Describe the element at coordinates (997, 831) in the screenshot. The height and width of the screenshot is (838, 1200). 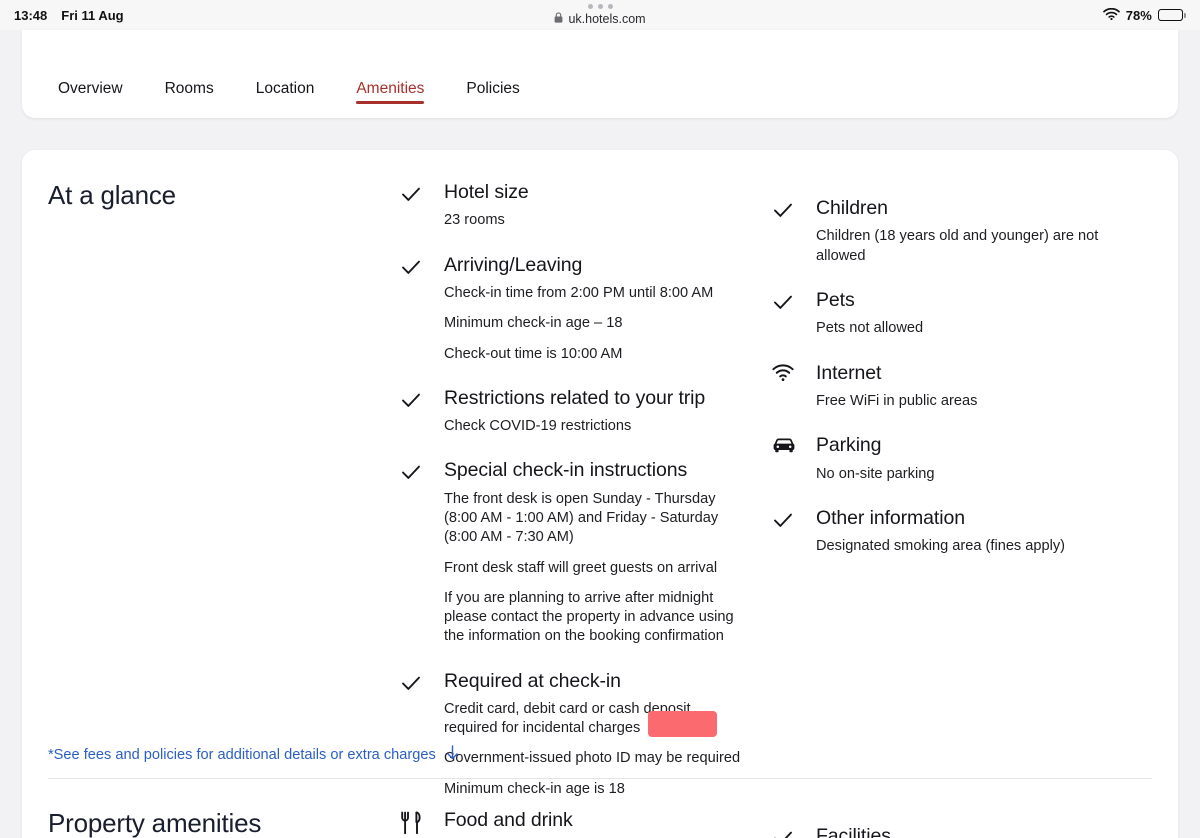
I see `amenity-item-body: FacilitiesLockers available` at that location.